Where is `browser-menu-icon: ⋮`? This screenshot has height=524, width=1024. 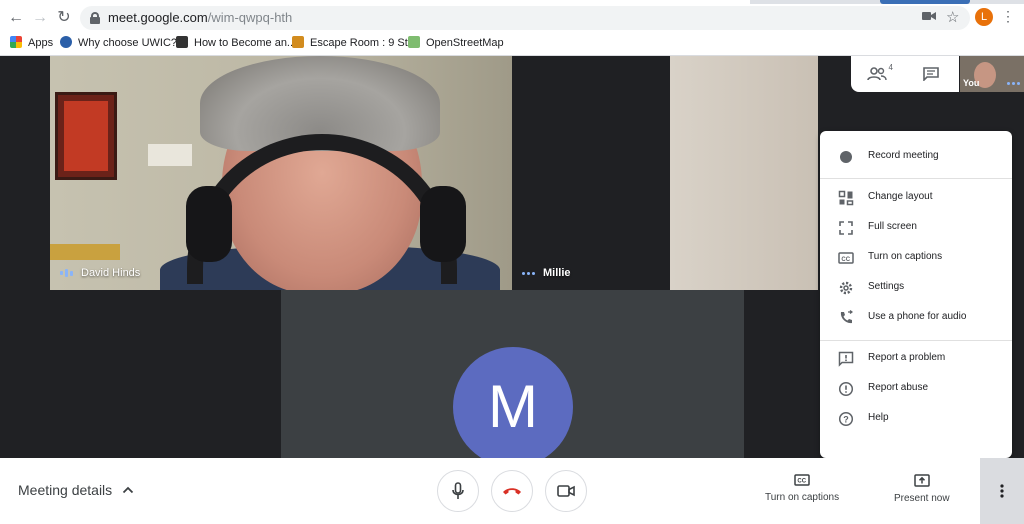
browser-menu-icon: ⋮ is located at coordinates (1008, 16).